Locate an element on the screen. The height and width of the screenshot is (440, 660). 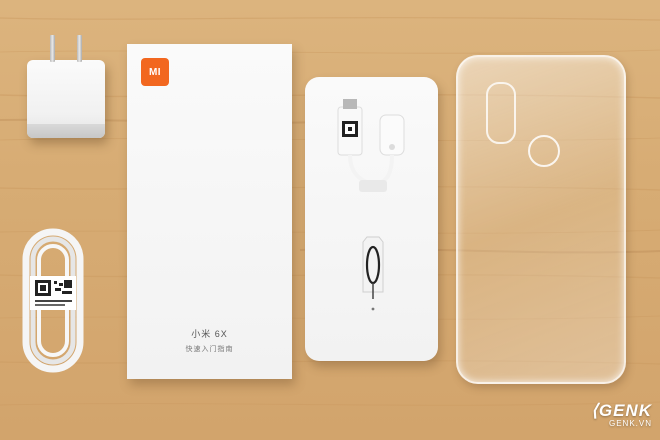
charger-prong-right is located at coordinates (79, 48).